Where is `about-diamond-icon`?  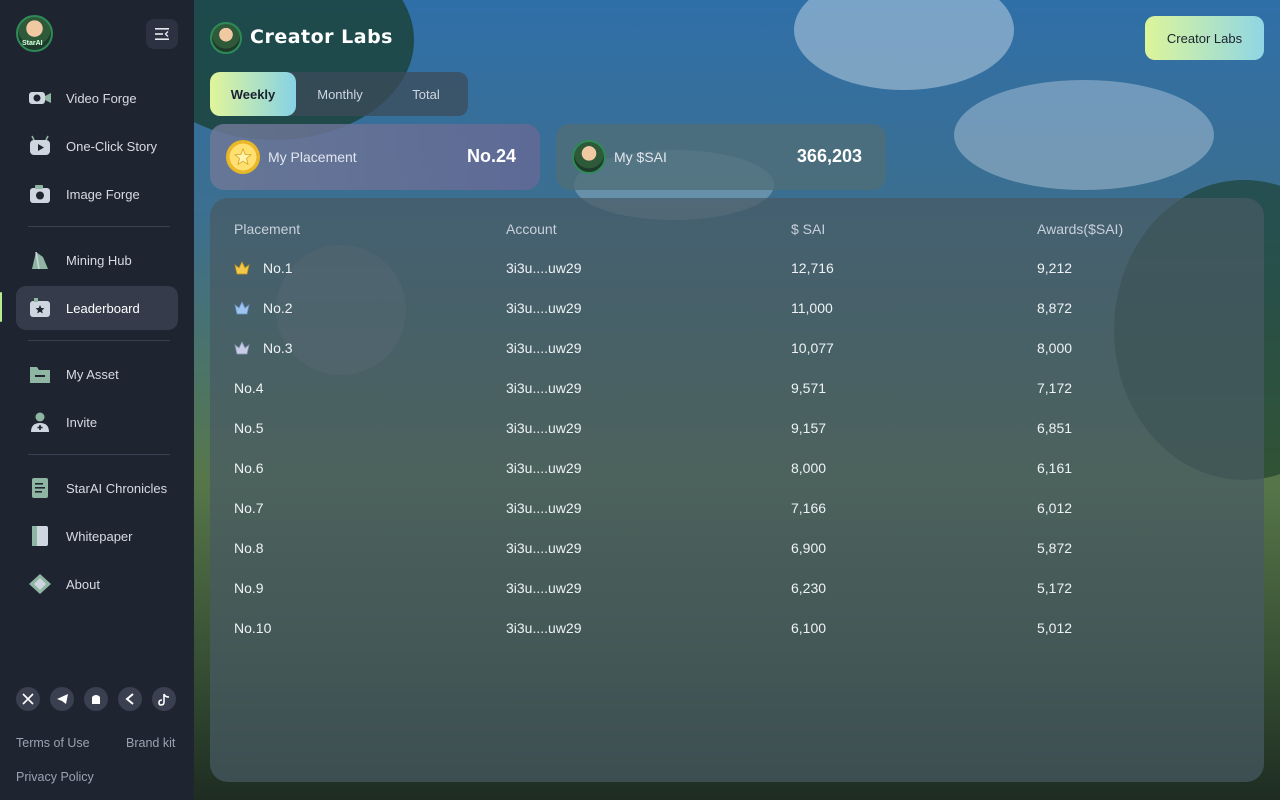 about-diamond-icon is located at coordinates (40, 584).